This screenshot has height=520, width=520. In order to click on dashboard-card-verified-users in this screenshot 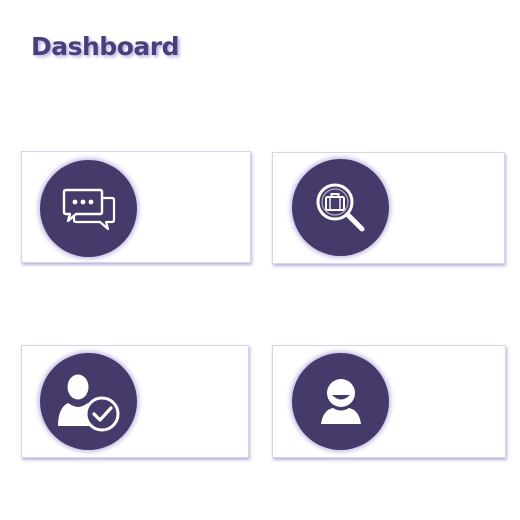, I will do `click(135, 401)`.